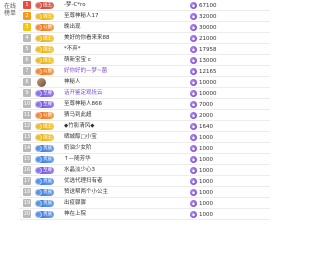  Describe the element at coordinates (72, 81) in the screenshot. I see `user-name: 神秘人` at that location.